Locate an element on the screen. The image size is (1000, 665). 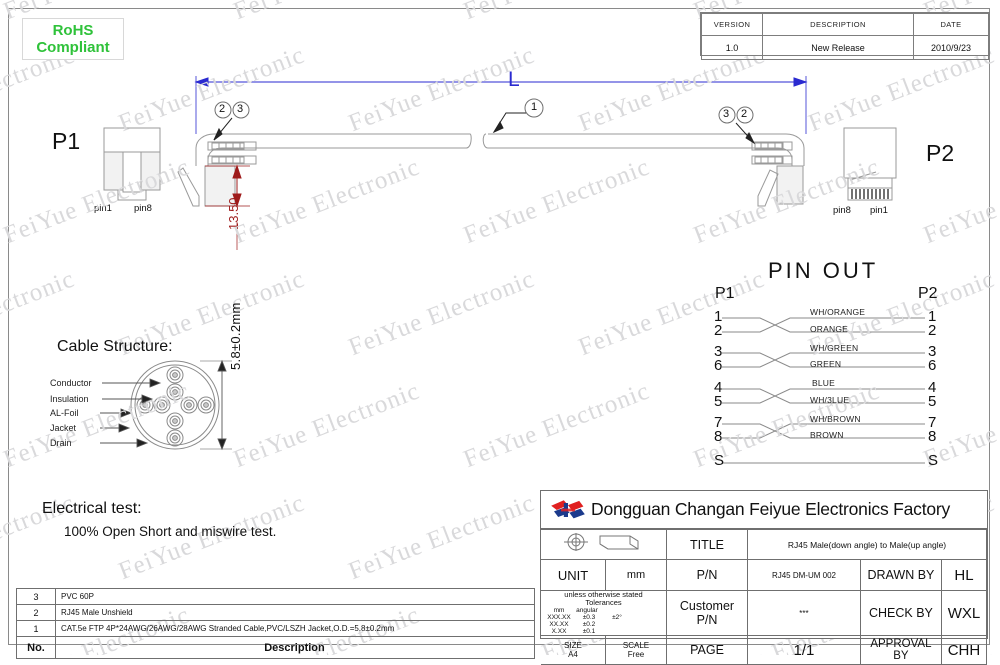
pinout-right-pin-s: S is located at coordinates (933, 460).